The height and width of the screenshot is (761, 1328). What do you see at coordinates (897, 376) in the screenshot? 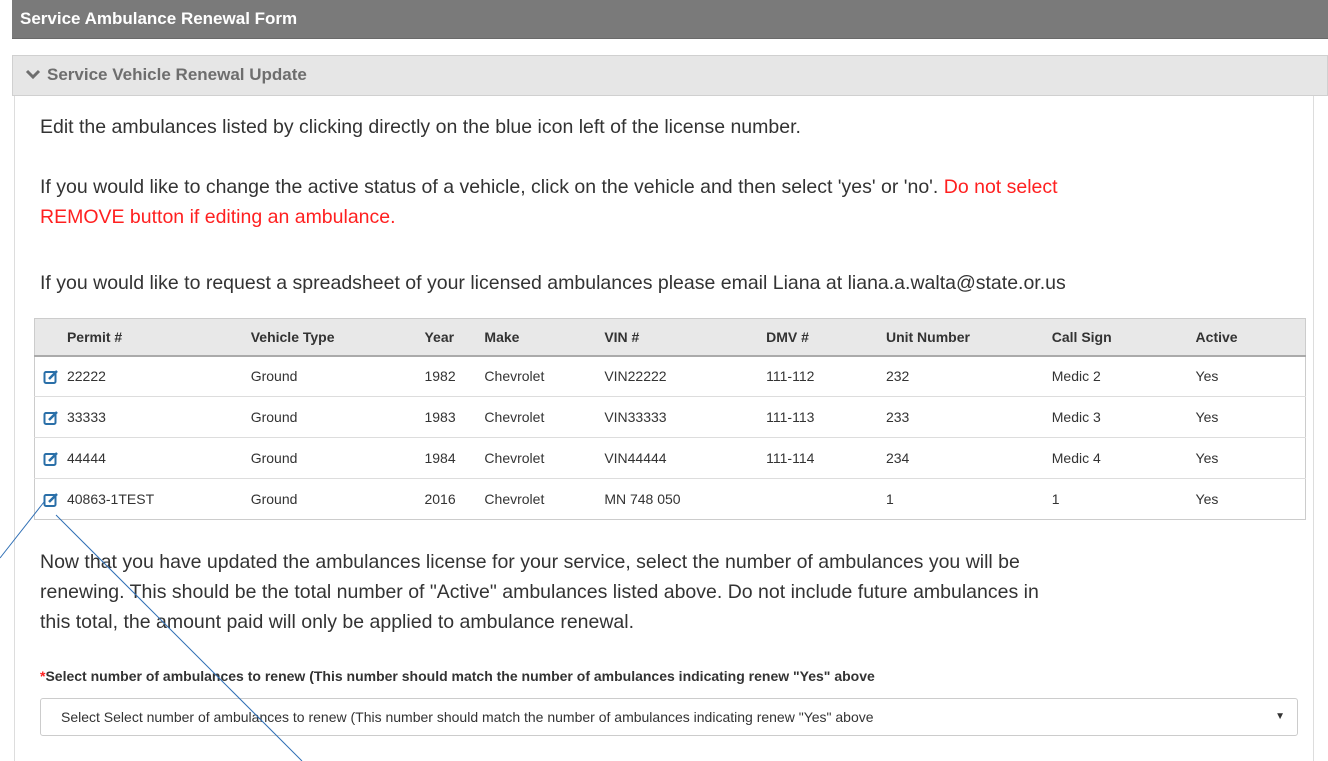
I see `cell-unit-number: 232` at bounding box center [897, 376].